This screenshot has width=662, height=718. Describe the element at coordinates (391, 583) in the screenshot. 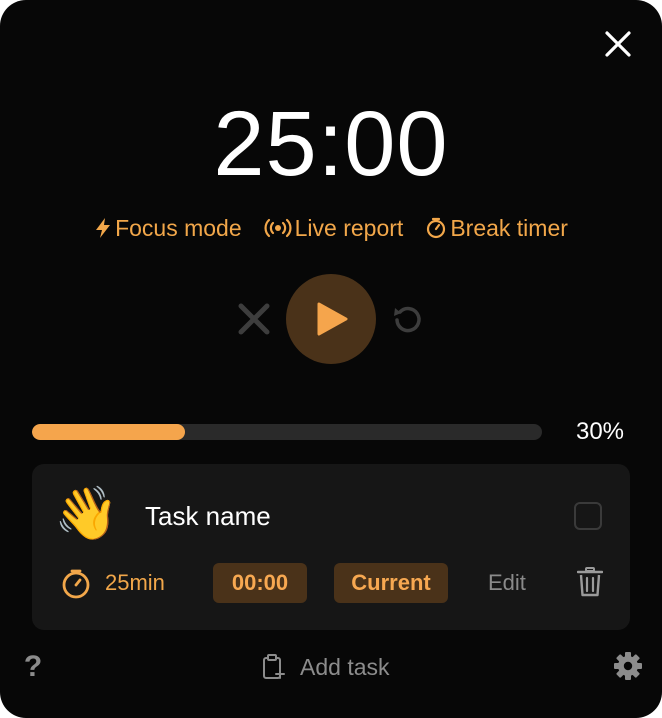

I see `task-status-badge: Current` at that location.